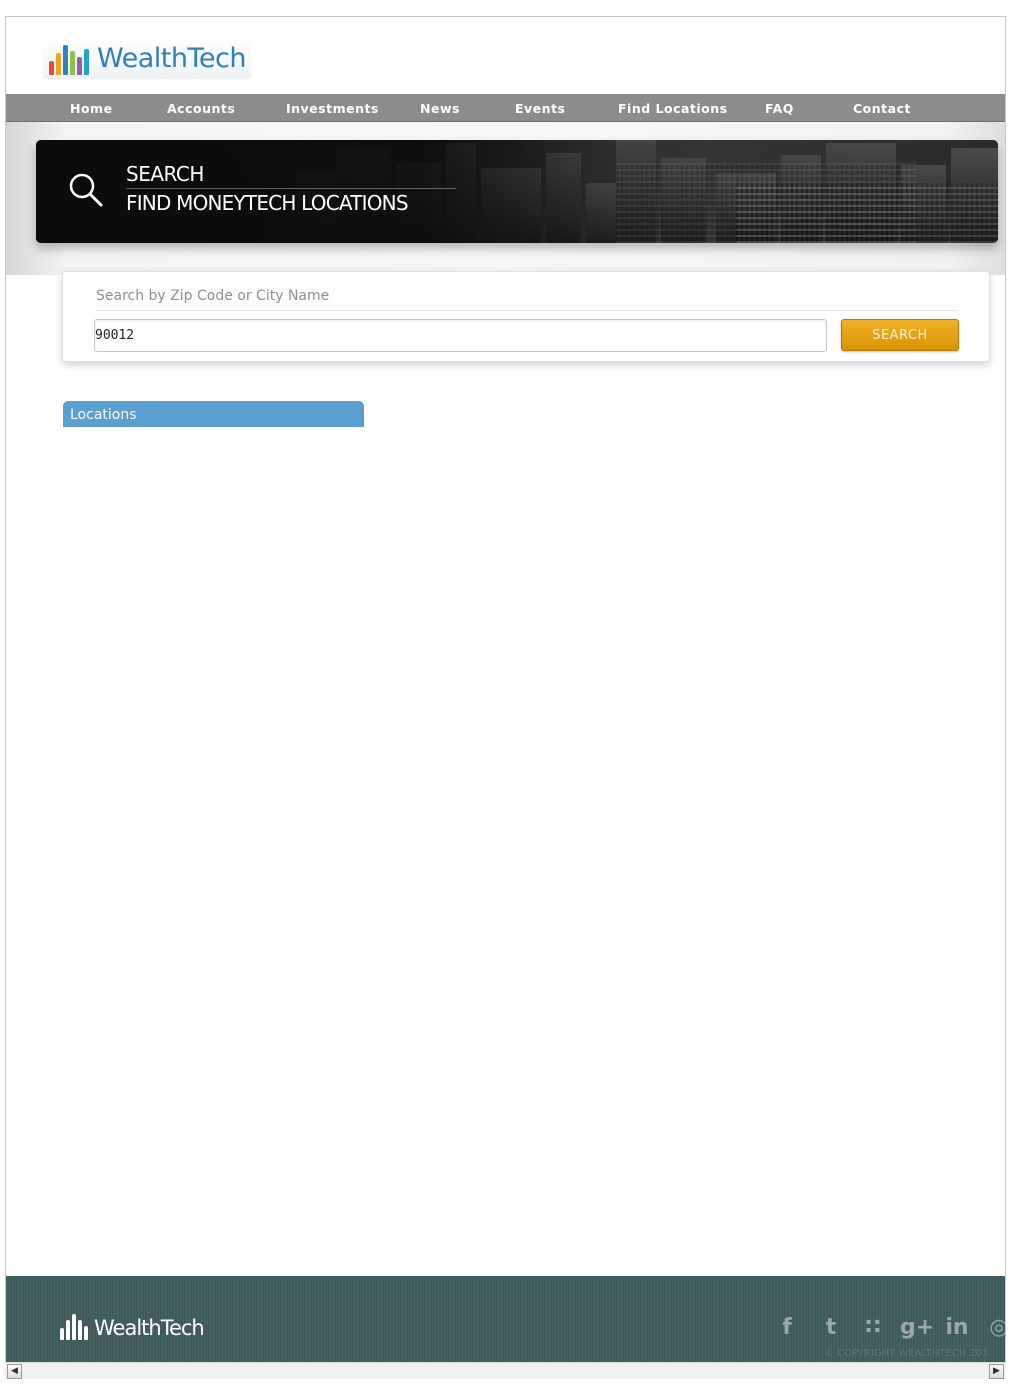 The width and height of the screenshot is (1031, 1385). Describe the element at coordinates (540, 108) in the screenshot. I see `nav-events: Events` at that location.